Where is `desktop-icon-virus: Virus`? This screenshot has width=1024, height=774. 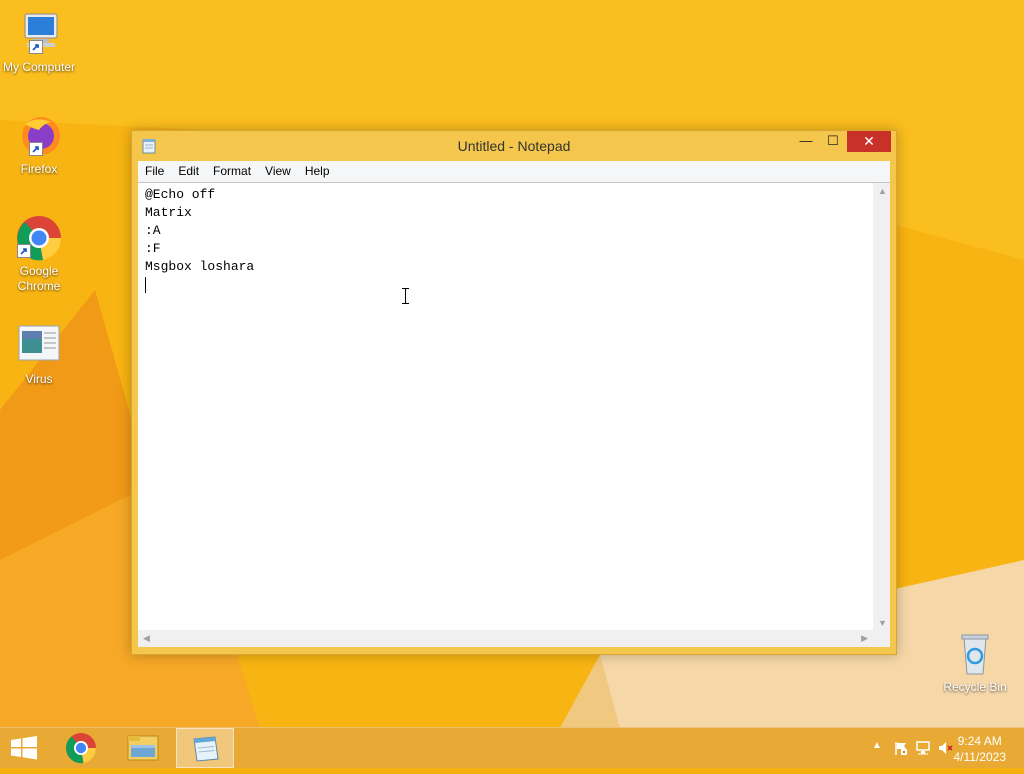
desktop-icon-virus: Virus is located at coordinates (39, 354).